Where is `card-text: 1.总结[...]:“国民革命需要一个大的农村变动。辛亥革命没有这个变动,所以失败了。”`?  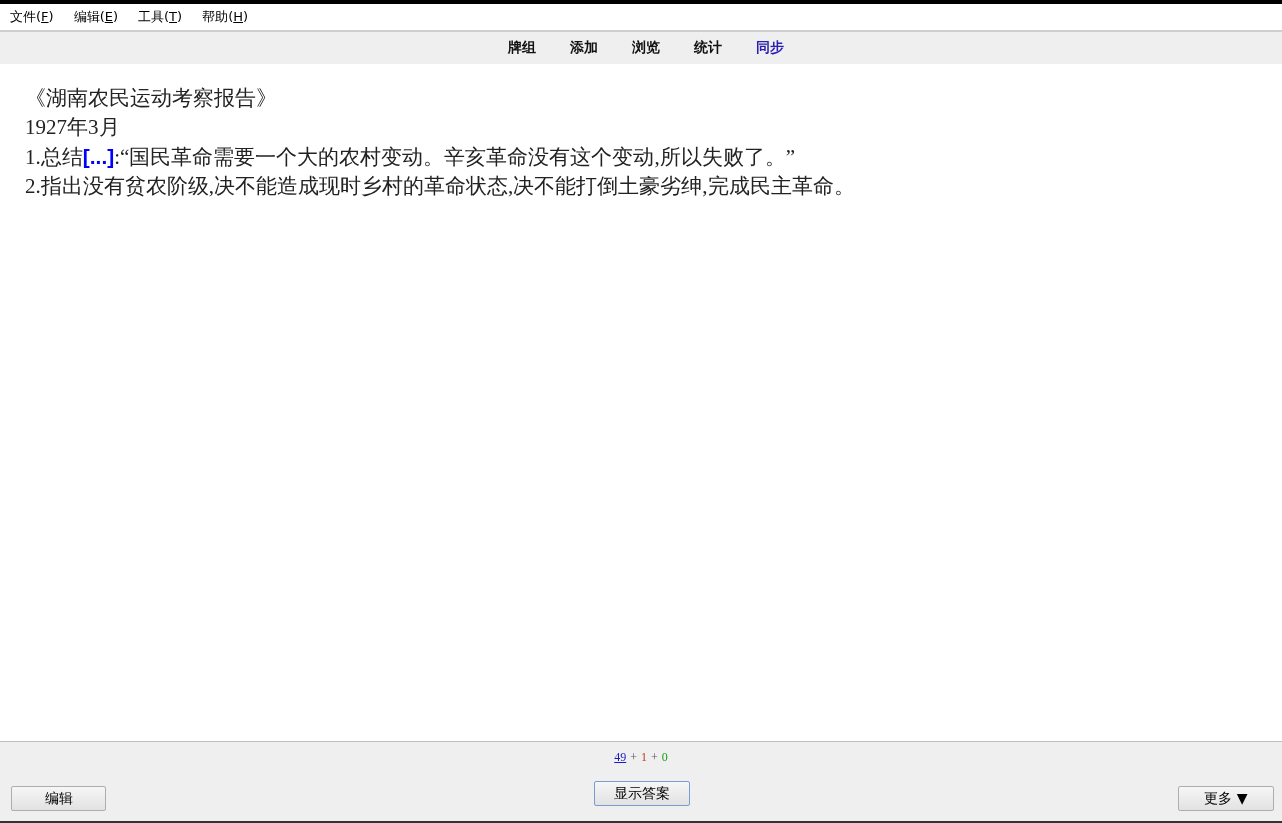
card-text: 1.总结[...]:“国民革命需要一个大的农村变动。辛亥革命没有这个变动,所以失败了。” is located at coordinates (410, 157).